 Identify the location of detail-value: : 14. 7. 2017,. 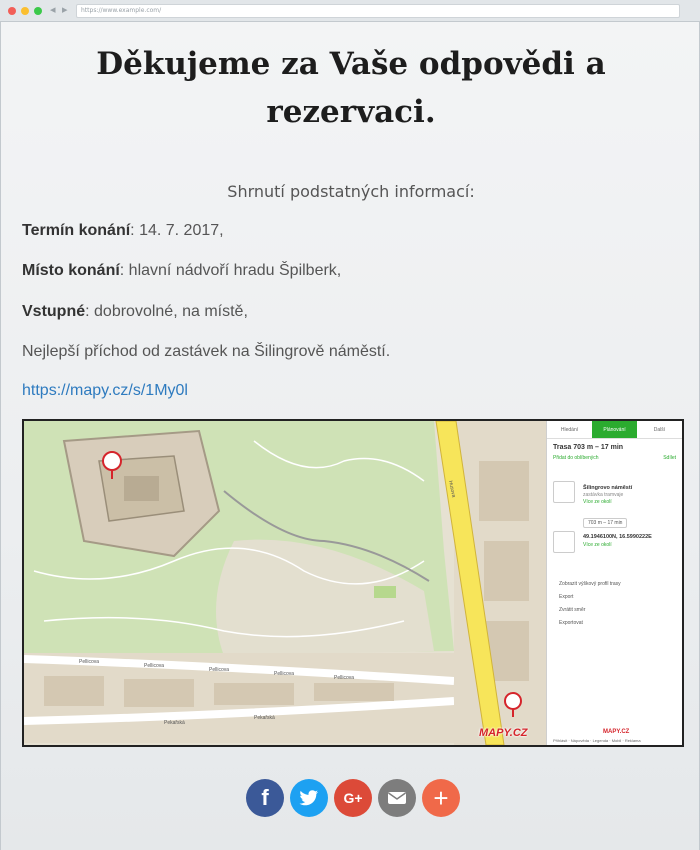
(177, 230).